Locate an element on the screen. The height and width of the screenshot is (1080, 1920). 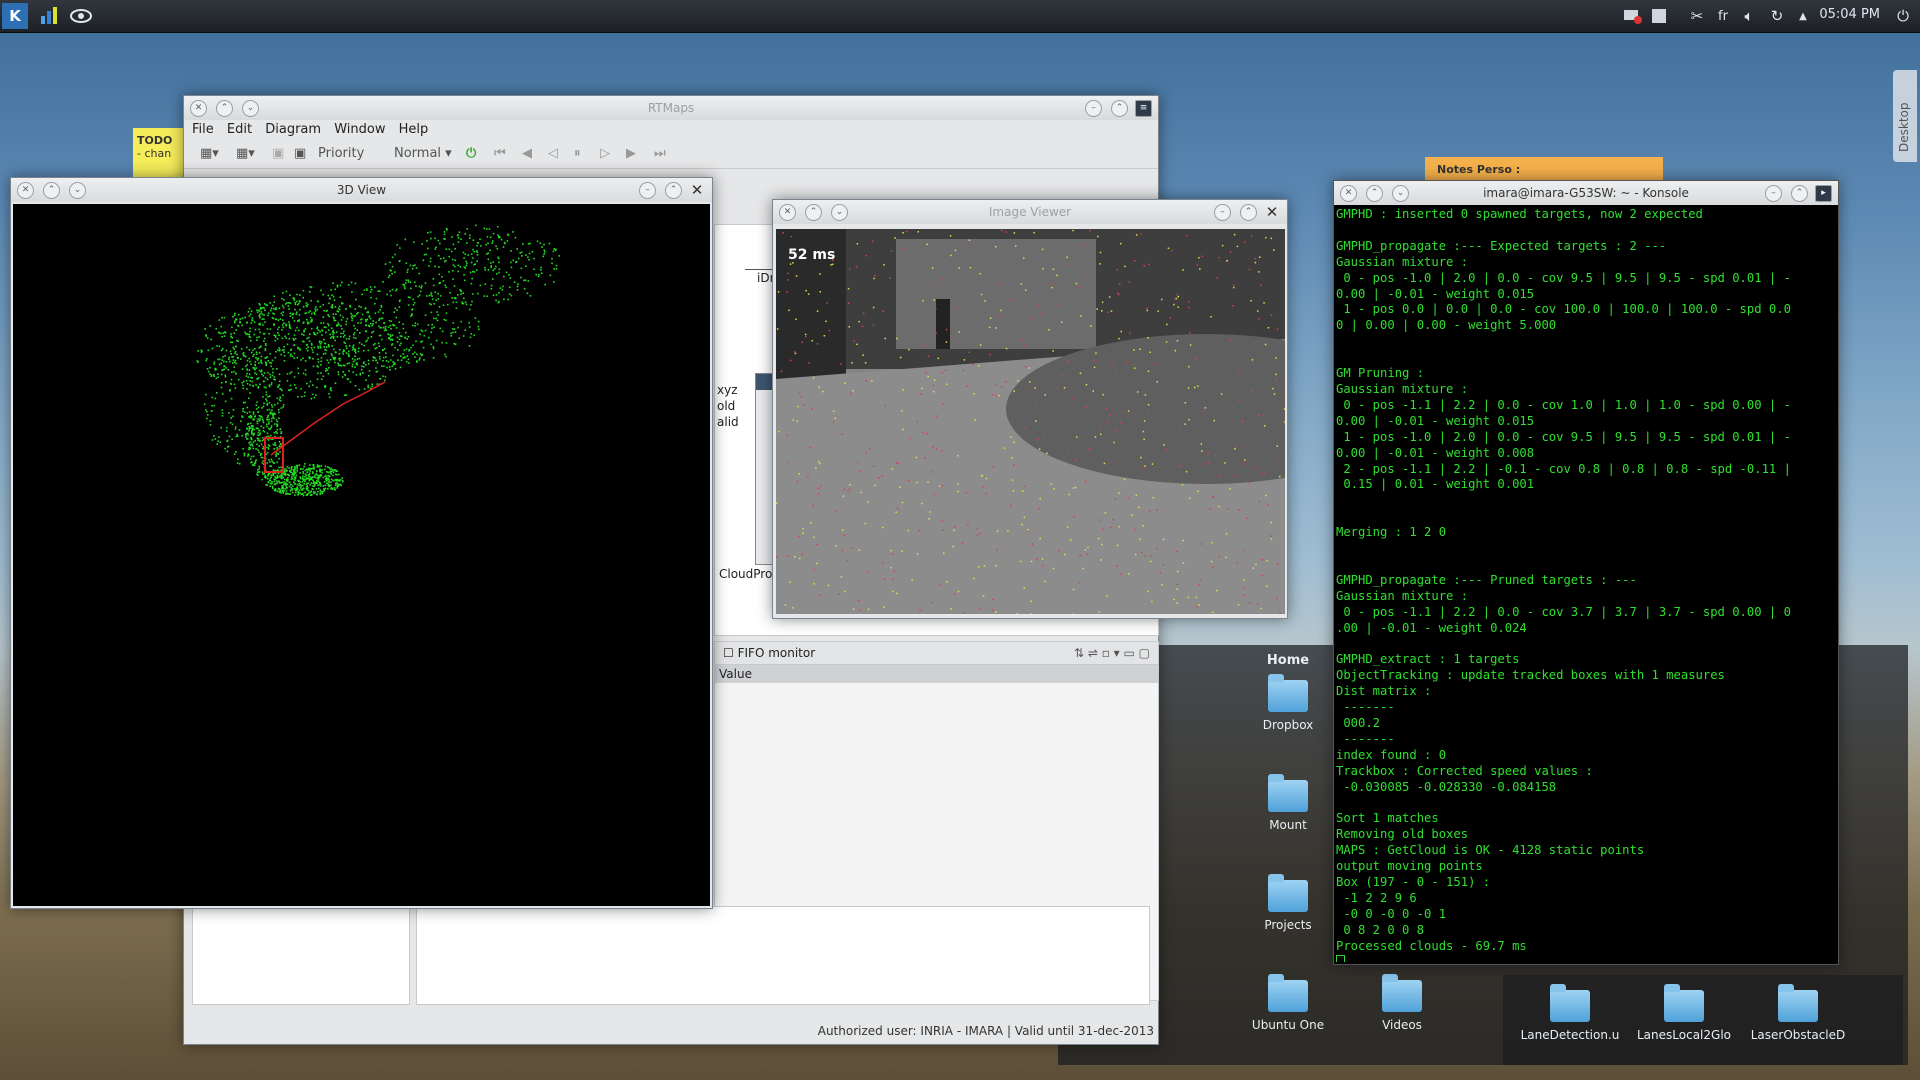
fifo-monitor-title: FIFO monitor is located at coordinates (777, 653).